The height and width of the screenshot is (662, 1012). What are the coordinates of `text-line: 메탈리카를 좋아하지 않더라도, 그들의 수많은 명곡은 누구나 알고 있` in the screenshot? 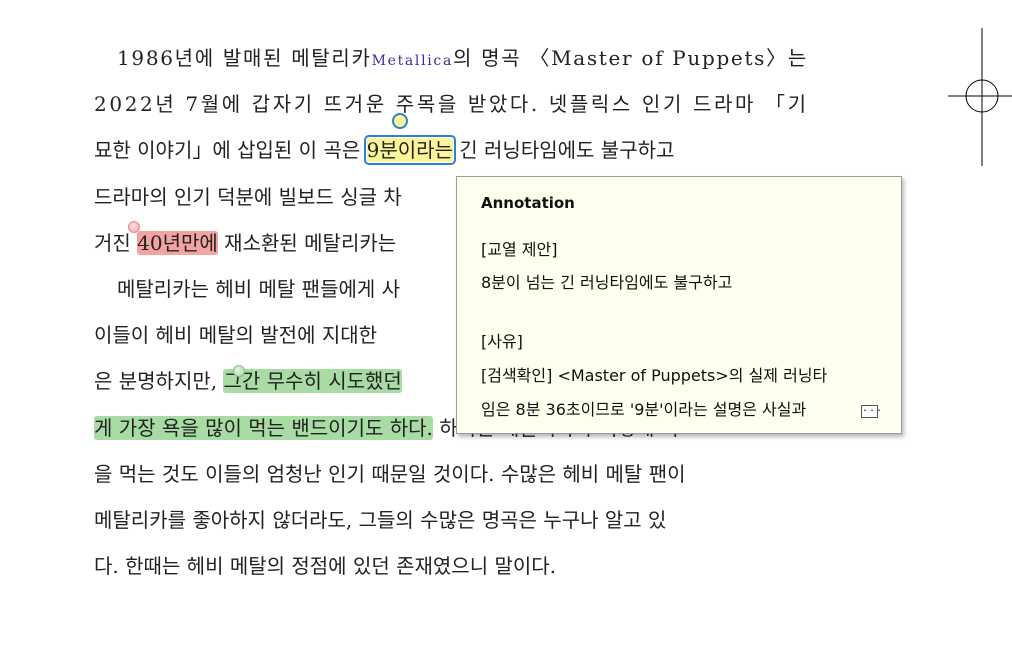 It's located at (450, 520).